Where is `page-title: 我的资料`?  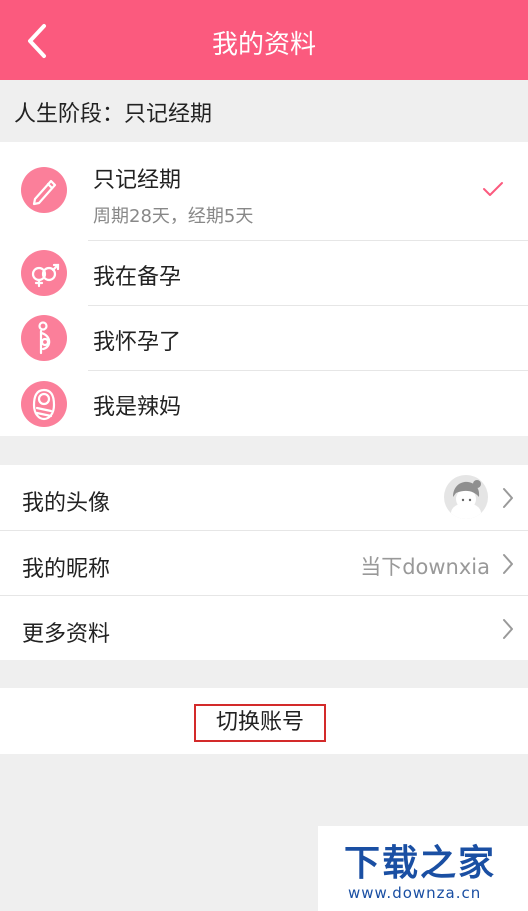
page-title: 我的资料 is located at coordinates (263, 45).